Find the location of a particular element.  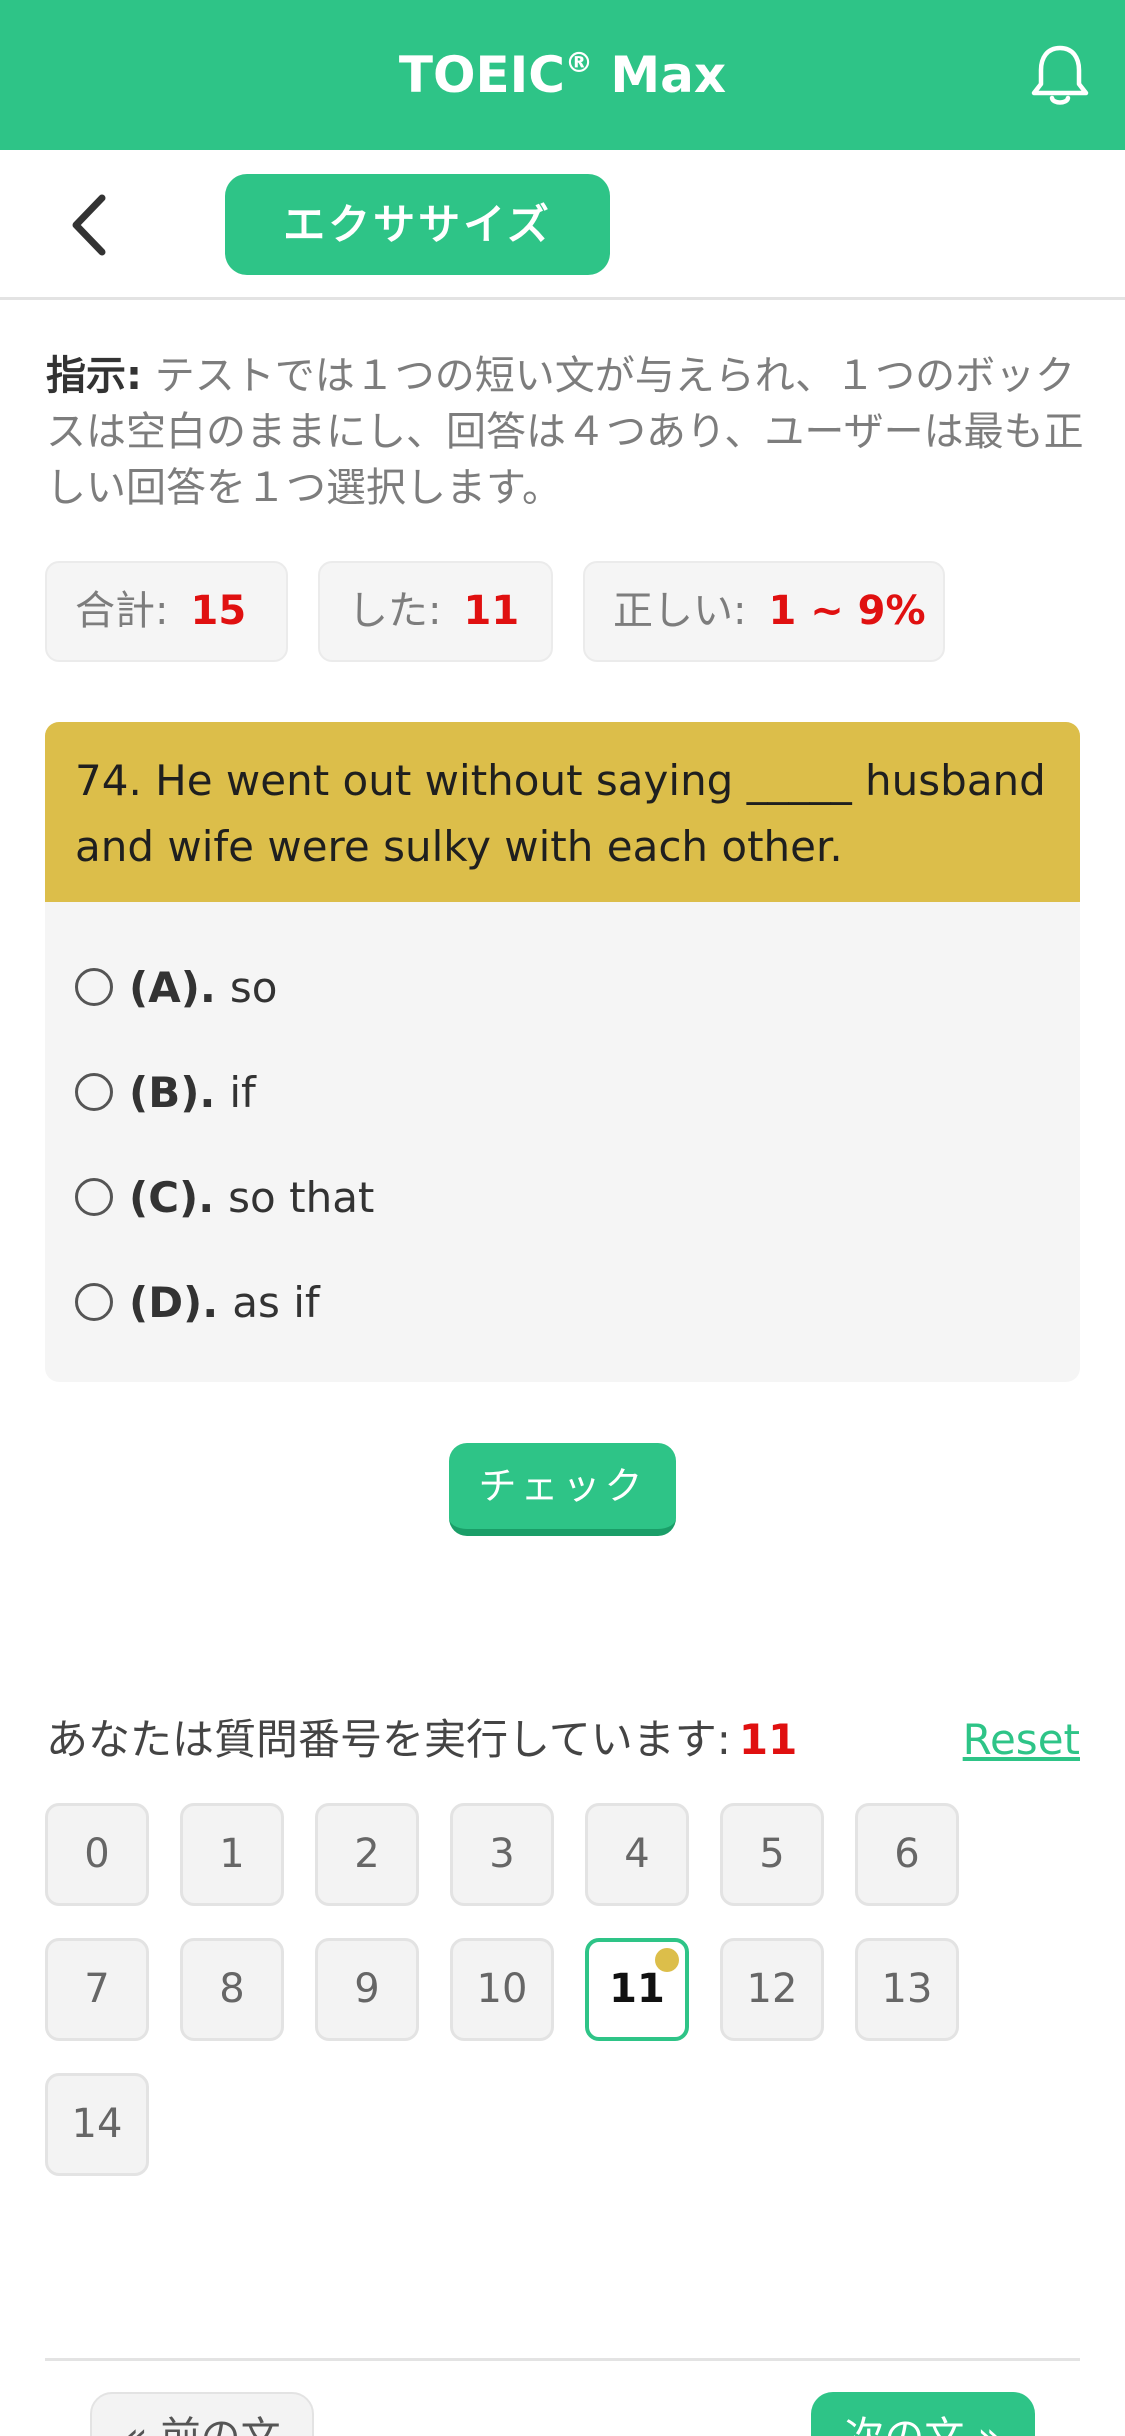

check-button: チェック is located at coordinates (562, 1489).